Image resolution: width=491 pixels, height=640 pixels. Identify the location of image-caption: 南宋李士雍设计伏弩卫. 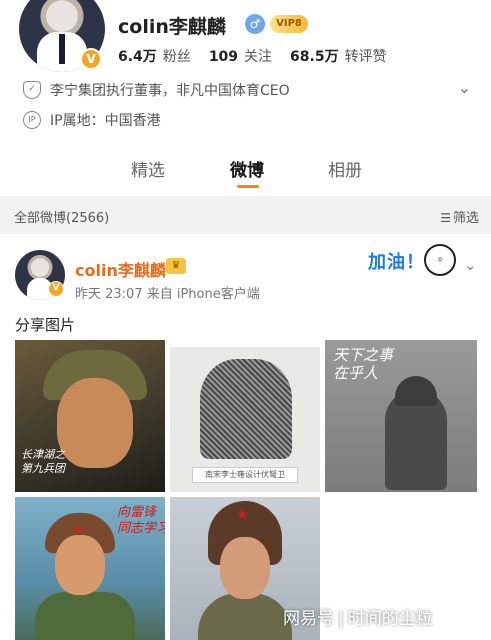
(245, 475).